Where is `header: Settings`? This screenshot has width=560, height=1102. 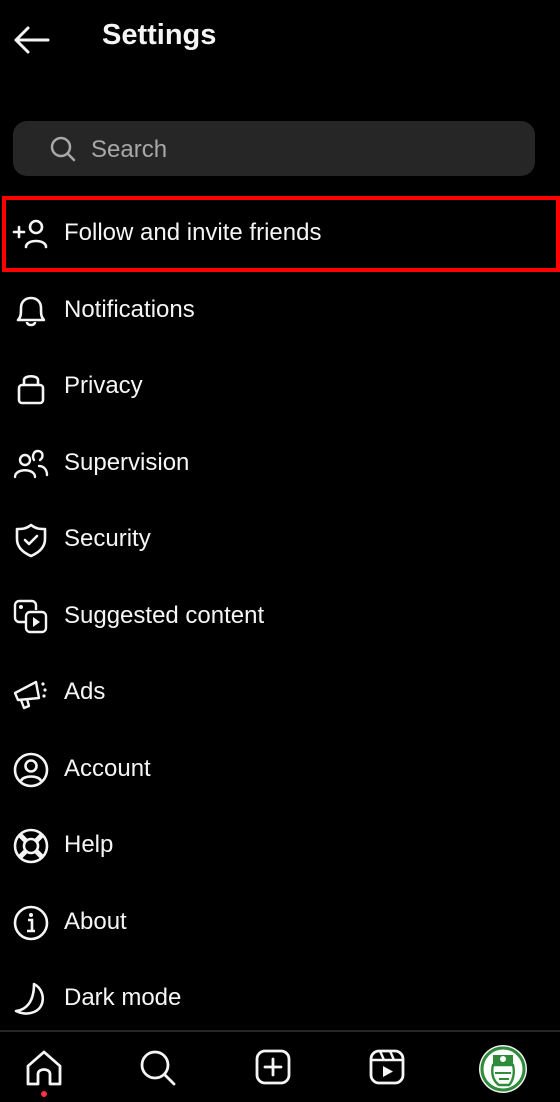 header: Settings is located at coordinates (280, 40).